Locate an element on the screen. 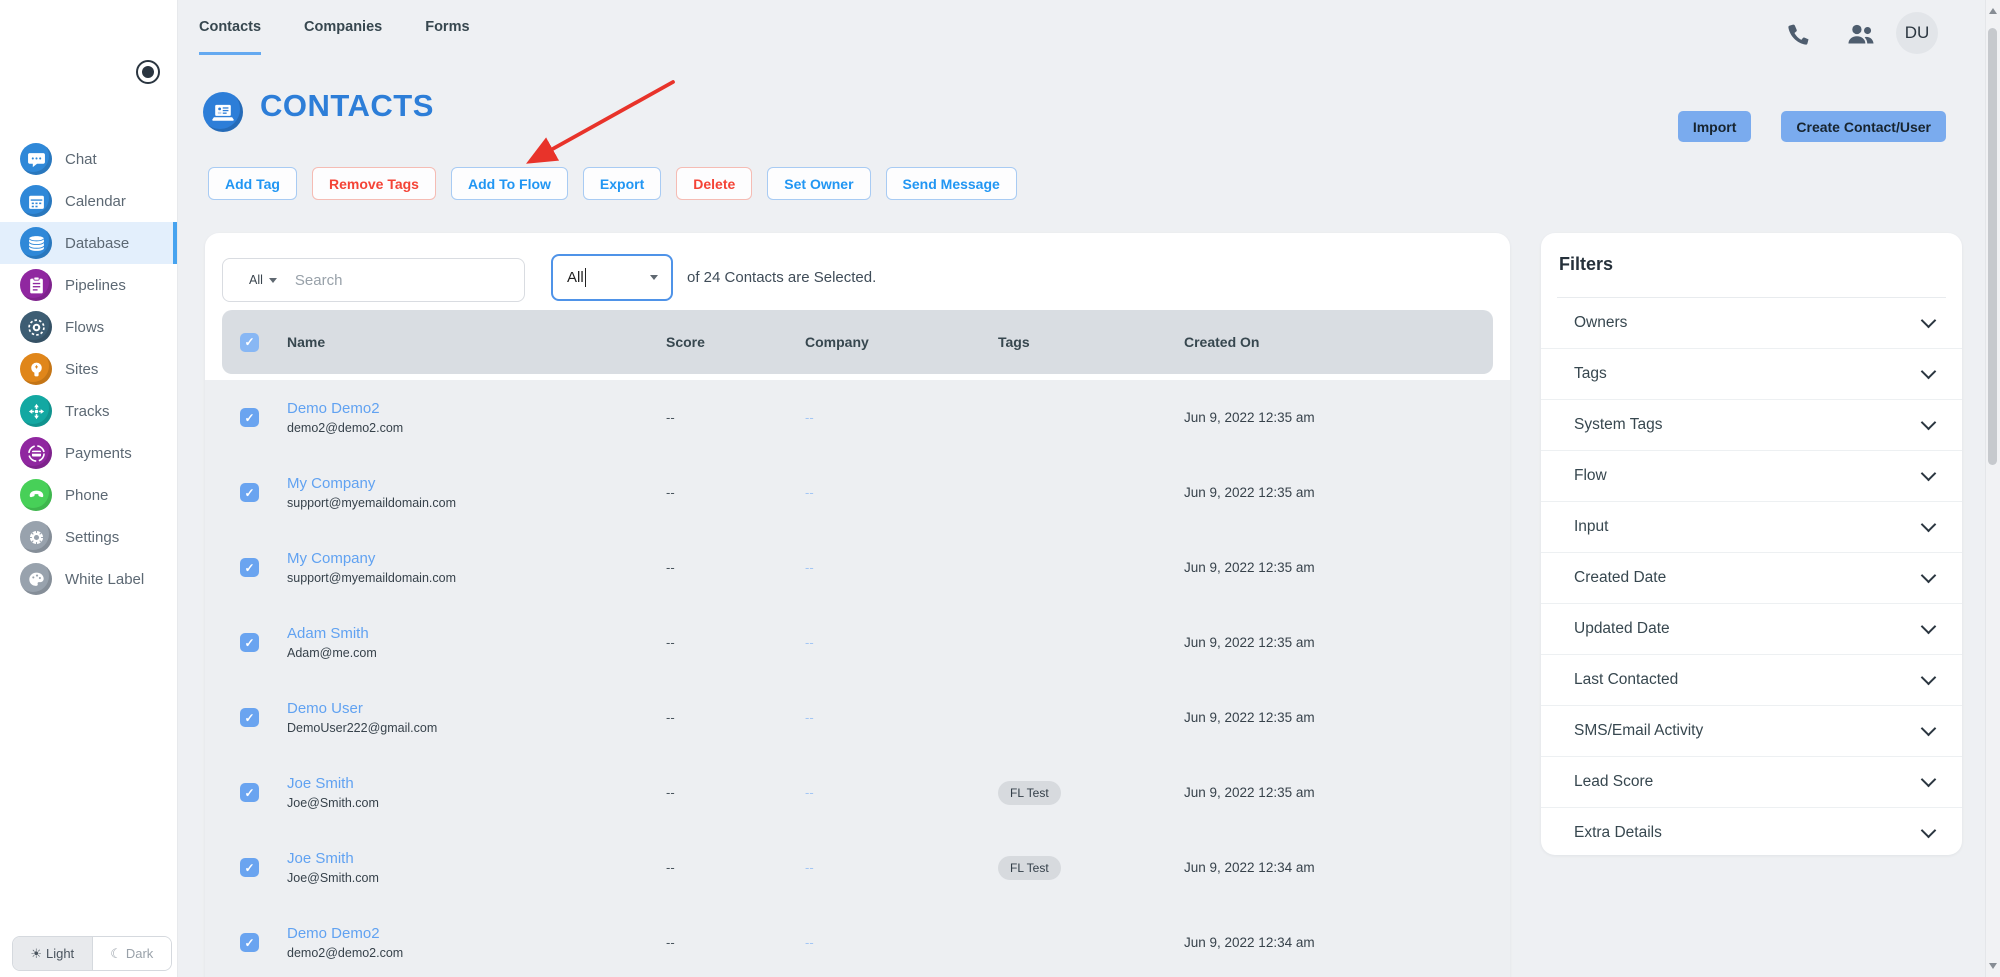 The image size is (2000, 977). scrollbar-thumb is located at coordinates (1992, 246).